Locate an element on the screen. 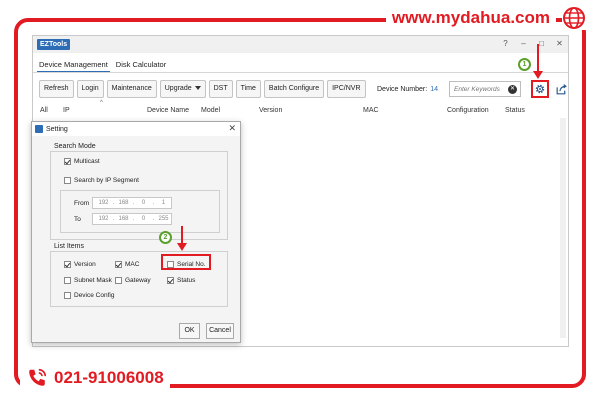 This screenshot has height=400, width=600. to-ip-octet-2: 168 is located at coordinates (123, 219).